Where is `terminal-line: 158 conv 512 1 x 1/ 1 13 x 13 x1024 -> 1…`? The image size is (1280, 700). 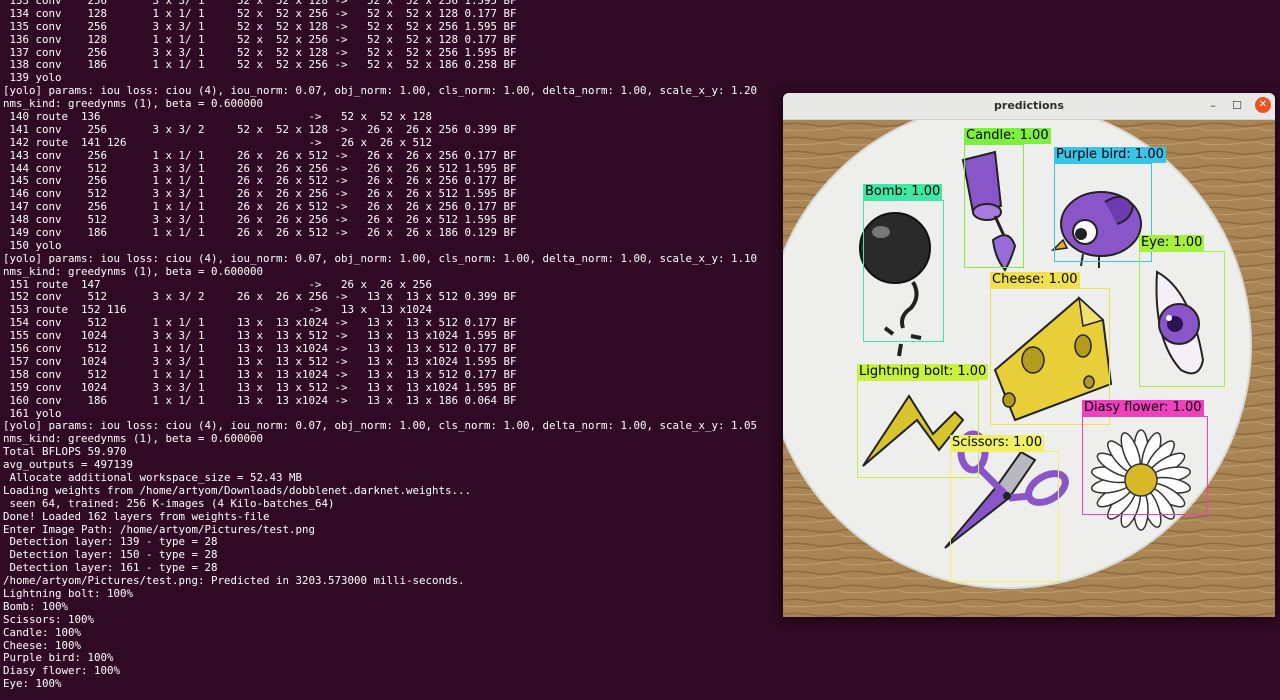 terminal-line: 158 conv 512 1 x 1/ 1 13 x 13 x1024 -> 1… is located at coordinates (260, 374).